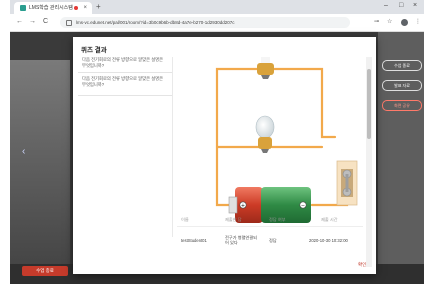 This screenshot has height=284, width=431. Describe the element at coordinates (69, 22) in the screenshot. I see `lock-icon` at that location.